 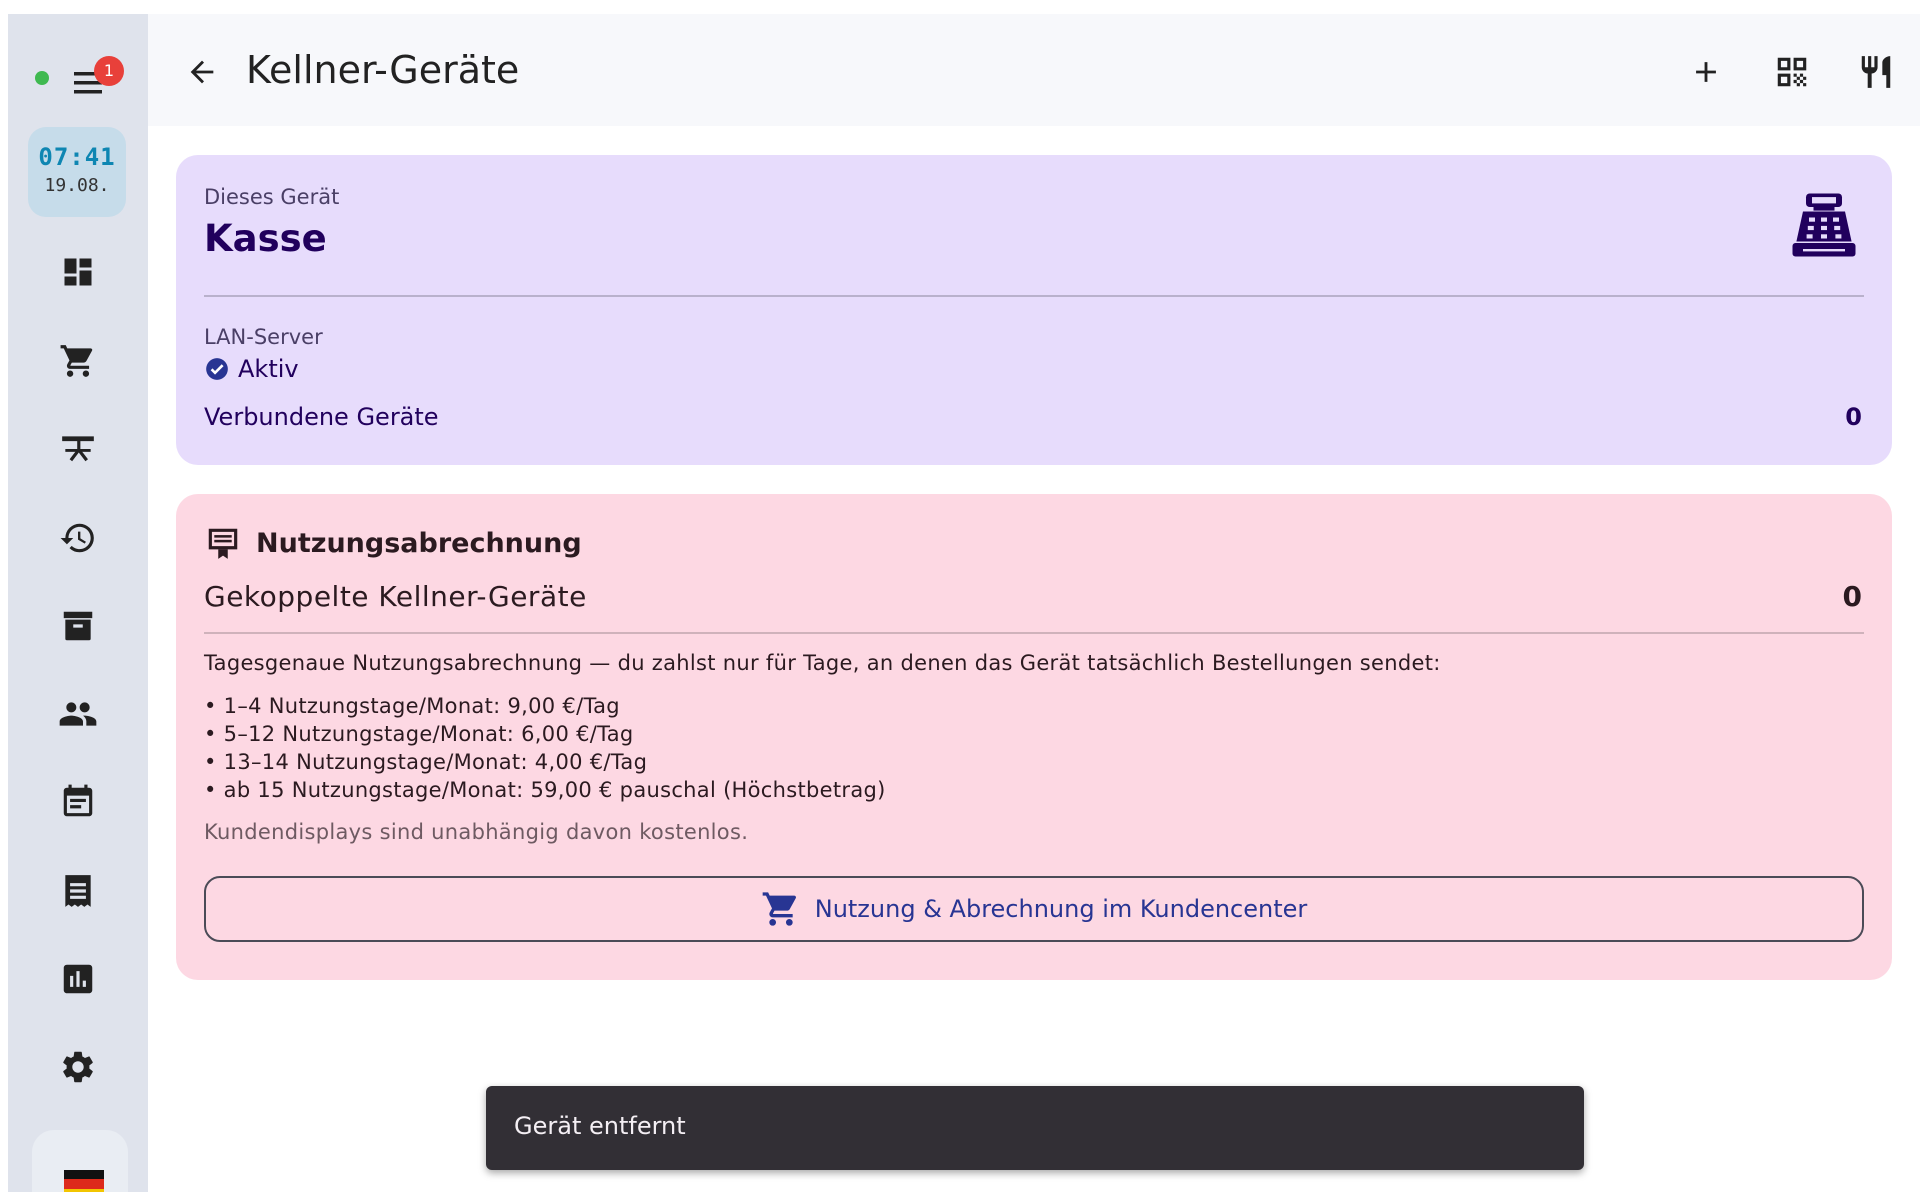 I want to click on snackbar-message: Gerät entfernt, so click(x=600, y=1126).